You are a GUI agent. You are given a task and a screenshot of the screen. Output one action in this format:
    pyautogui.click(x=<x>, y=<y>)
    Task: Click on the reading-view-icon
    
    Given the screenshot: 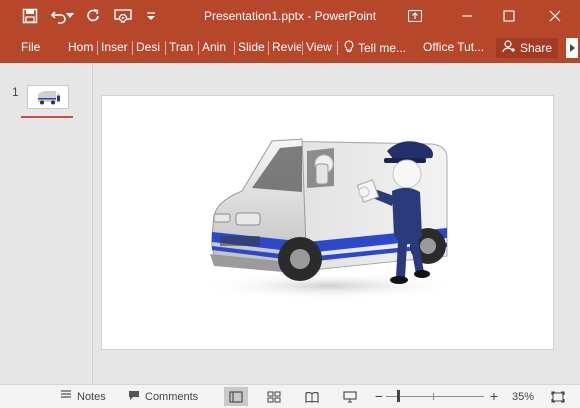 What is the action you would take?
    pyautogui.click(x=312, y=397)
    